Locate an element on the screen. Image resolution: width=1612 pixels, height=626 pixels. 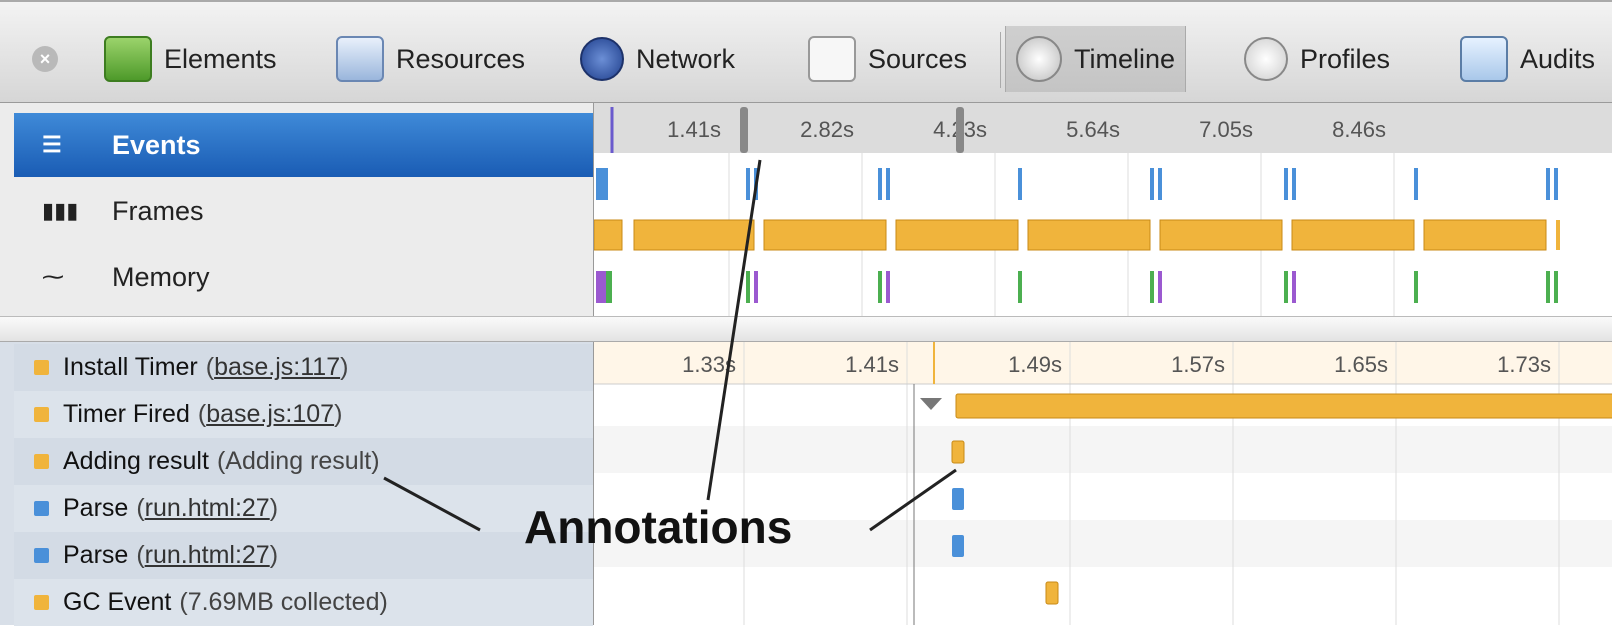
tick-label: 1.49s is located at coordinates (1035, 364).